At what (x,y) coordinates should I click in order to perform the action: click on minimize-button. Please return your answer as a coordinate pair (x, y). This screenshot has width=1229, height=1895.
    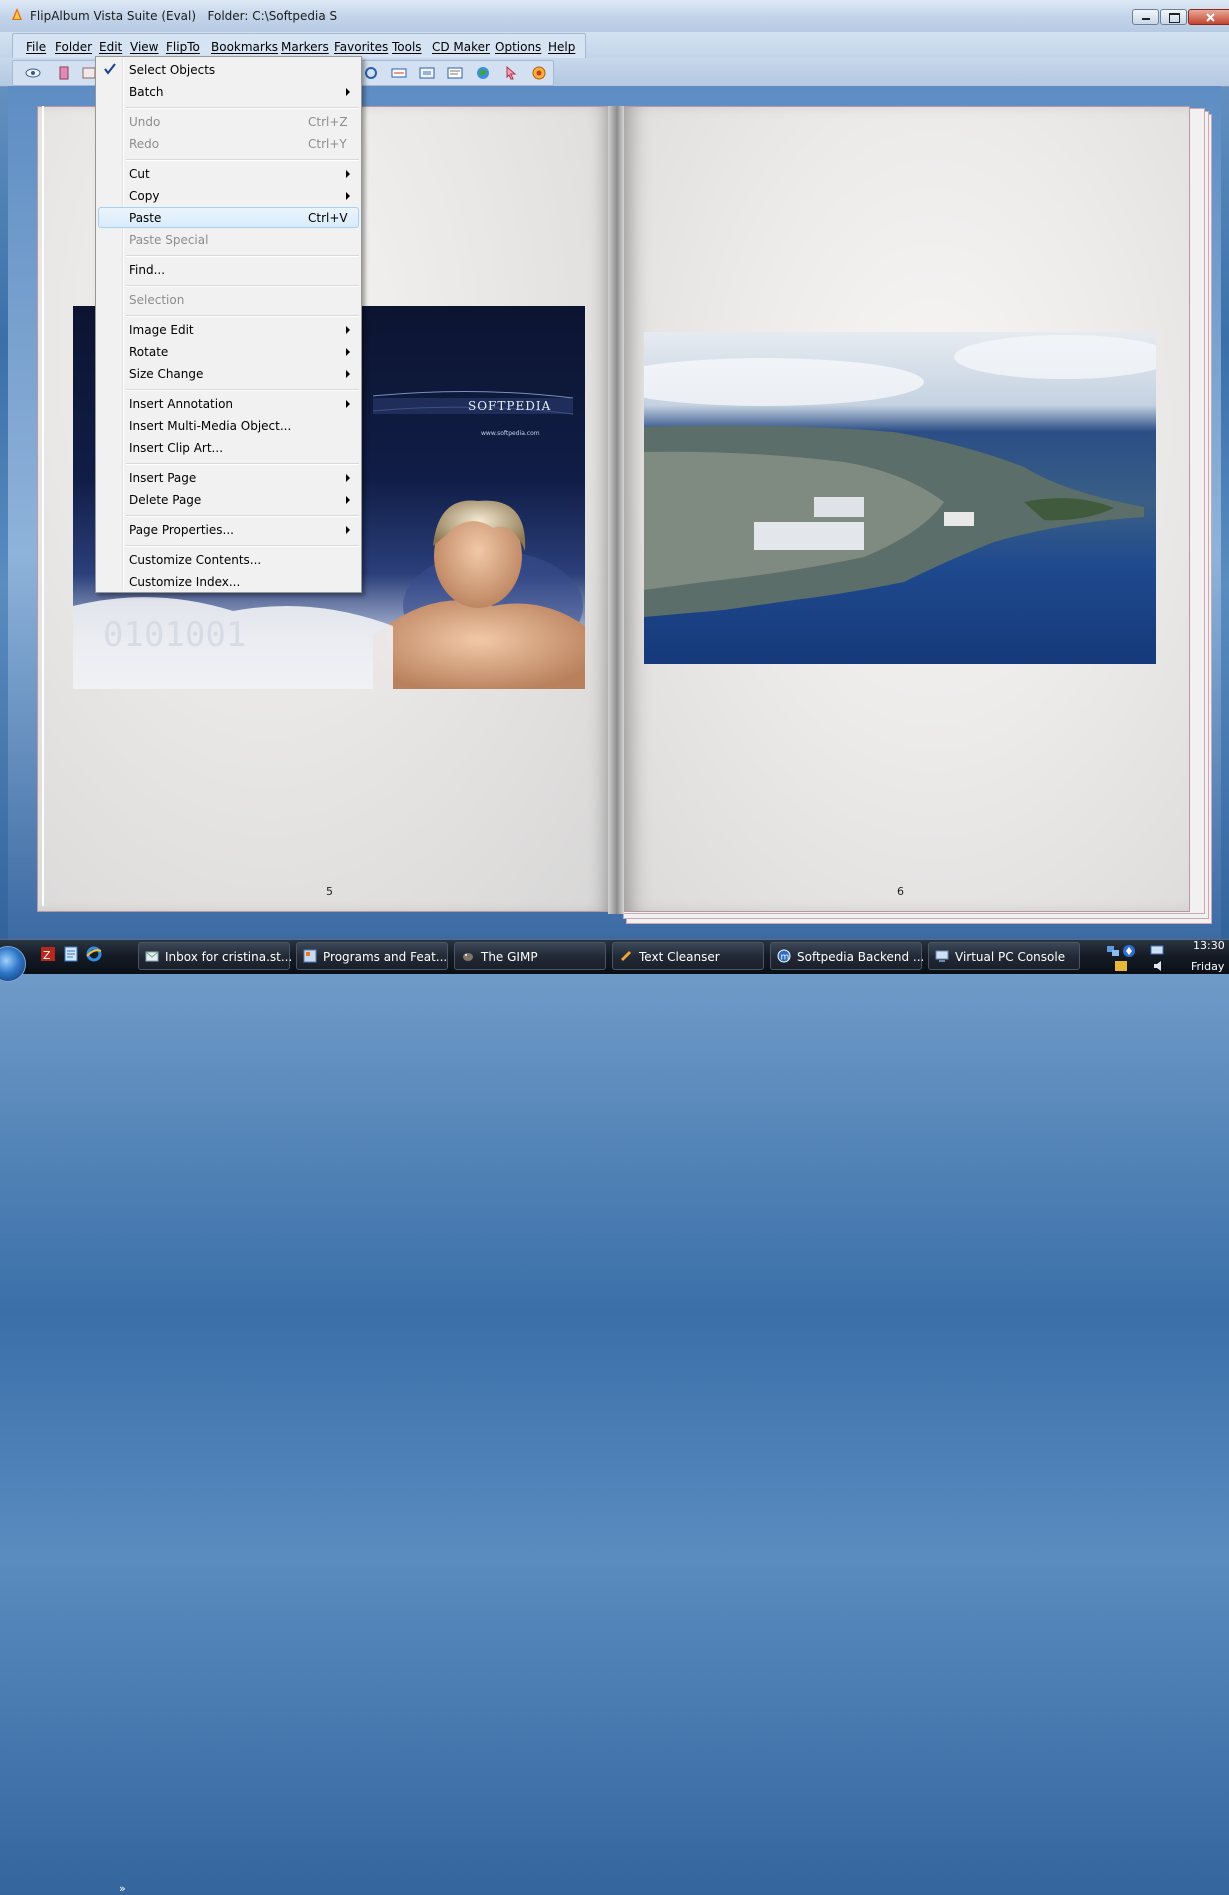
    Looking at the image, I should click on (1145, 17).